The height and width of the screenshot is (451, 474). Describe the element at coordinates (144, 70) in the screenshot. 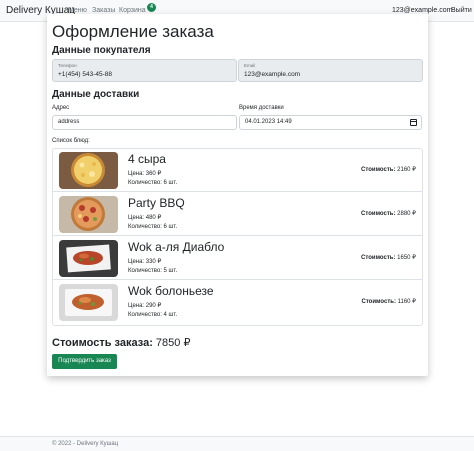

I see `phone-field: Телефон +1(454) 543-45-88` at that location.